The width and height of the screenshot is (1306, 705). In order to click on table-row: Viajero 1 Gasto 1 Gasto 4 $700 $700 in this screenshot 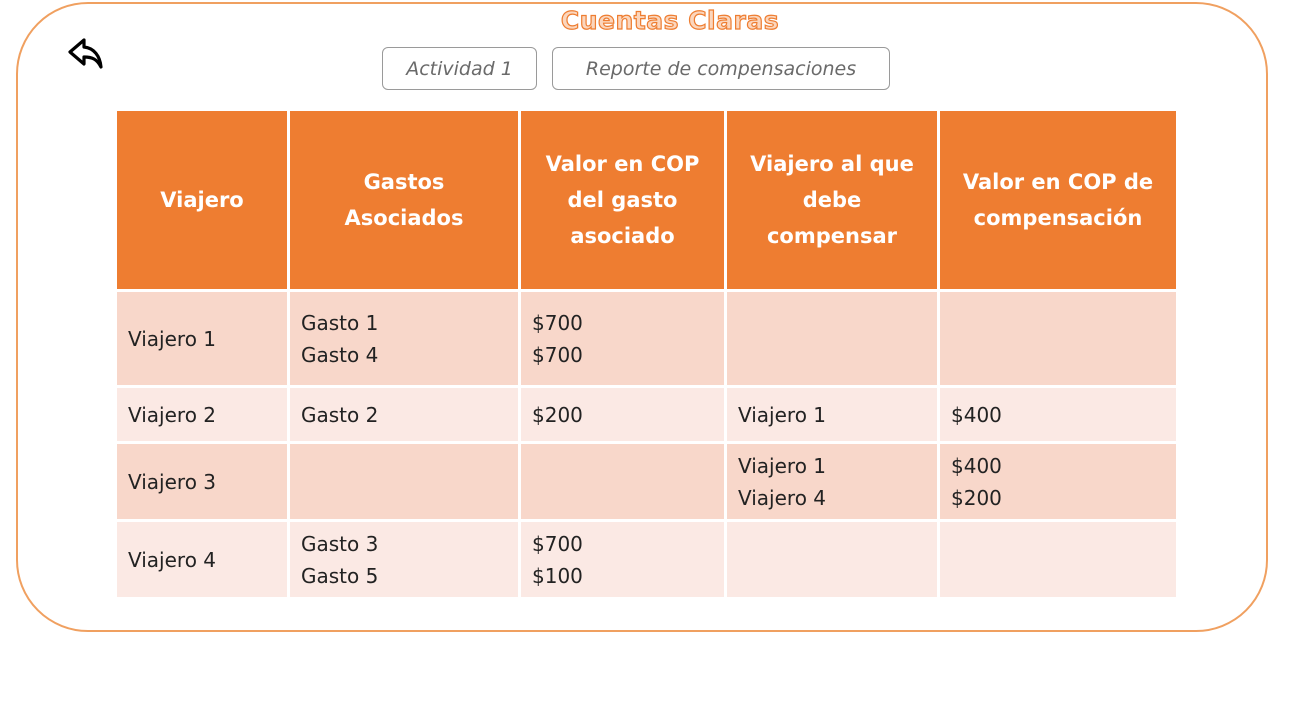, I will do `click(646, 338)`.